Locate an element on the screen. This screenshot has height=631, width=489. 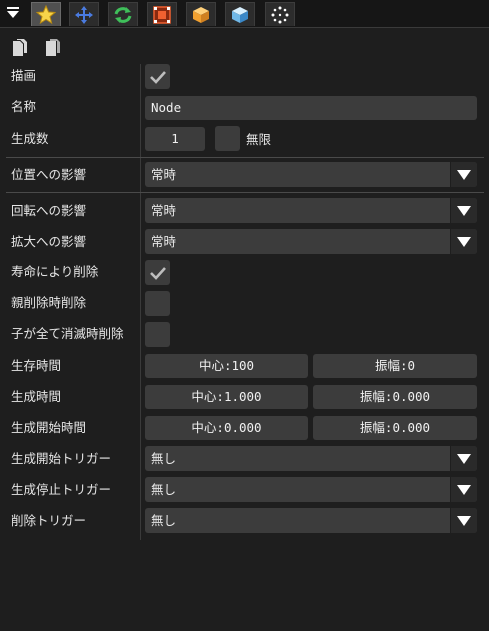
tab-scale is located at coordinates (162, 14).